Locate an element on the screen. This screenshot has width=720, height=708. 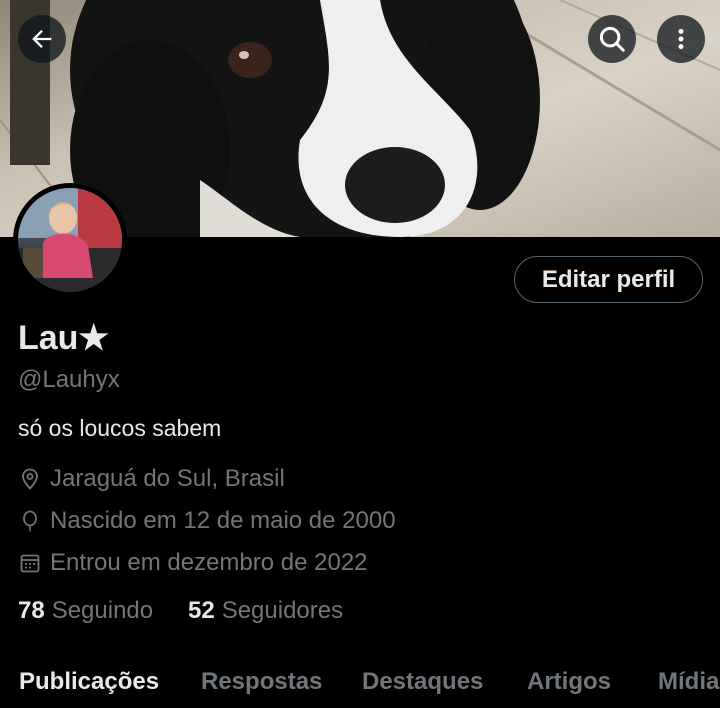
tab-artigos: Artigos is located at coordinates (569, 682).